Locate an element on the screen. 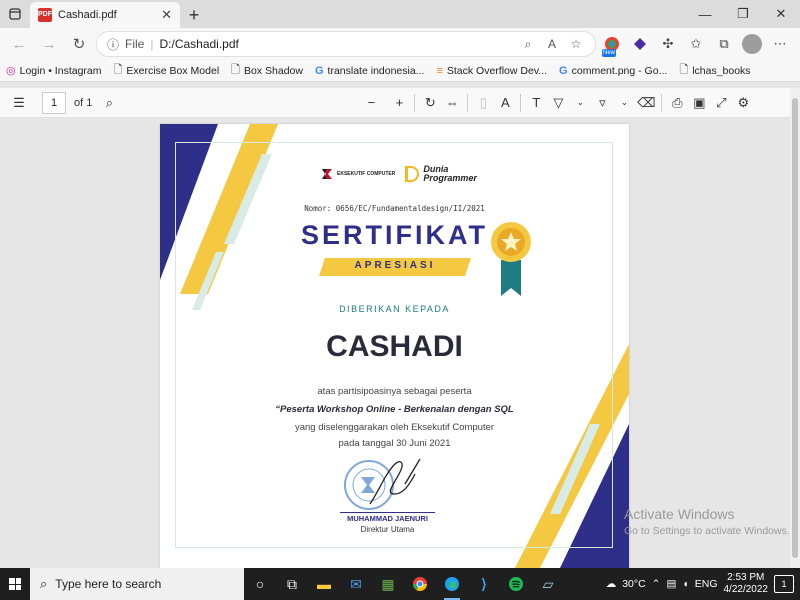 The height and width of the screenshot is (600, 800). instagram-icon: ◎ is located at coordinates (11, 71).